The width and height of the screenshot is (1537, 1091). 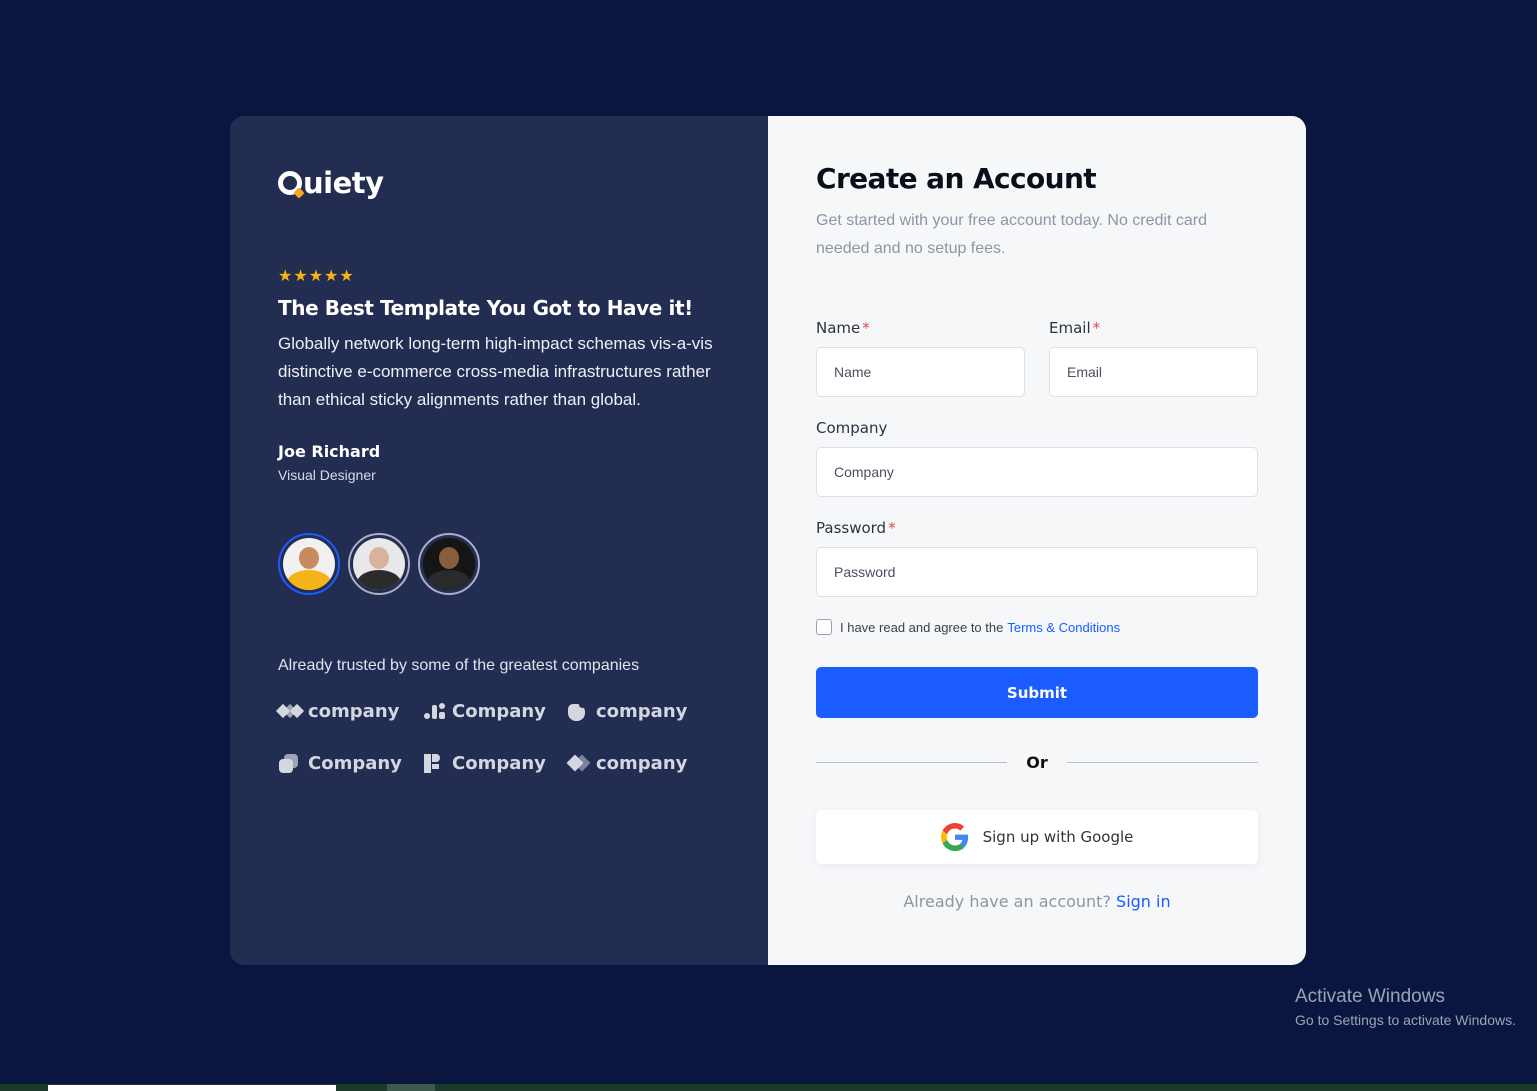 What do you see at coordinates (856, 528) in the screenshot?
I see `password-label: Password *` at bounding box center [856, 528].